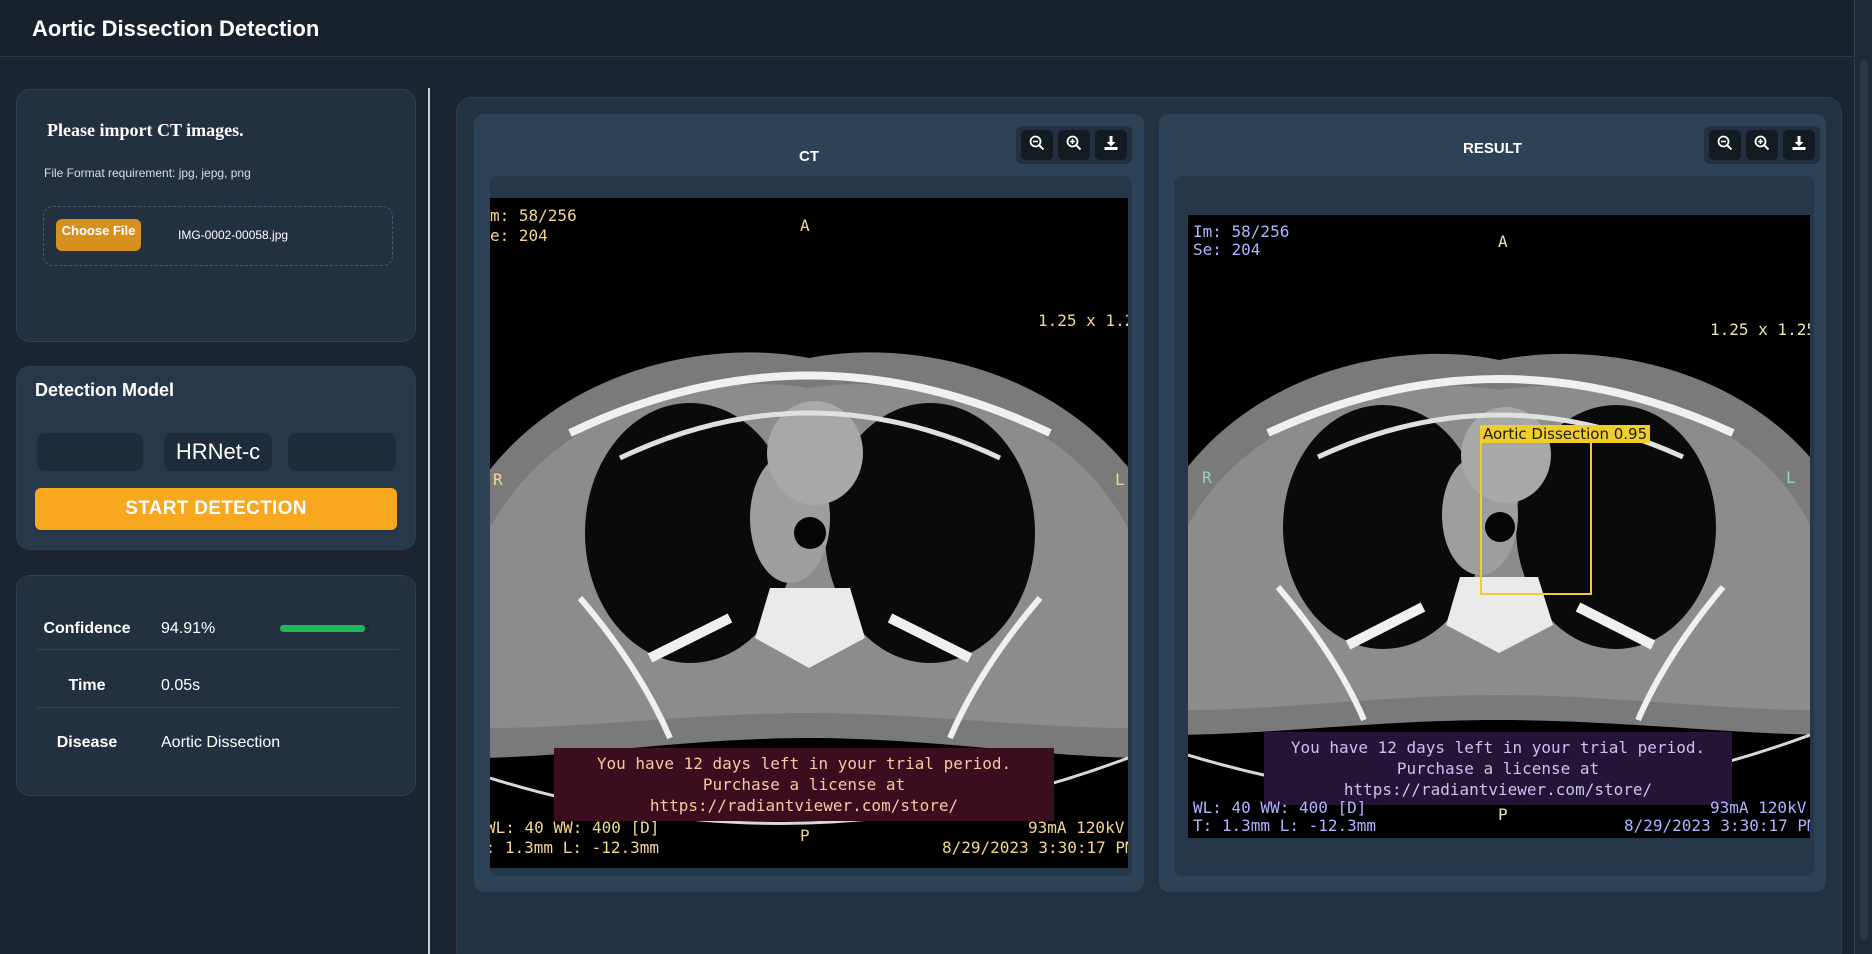 The image size is (1872, 954). Describe the element at coordinates (805, 835) in the screenshot. I see `ct-orientation-posterior: P` at that location.